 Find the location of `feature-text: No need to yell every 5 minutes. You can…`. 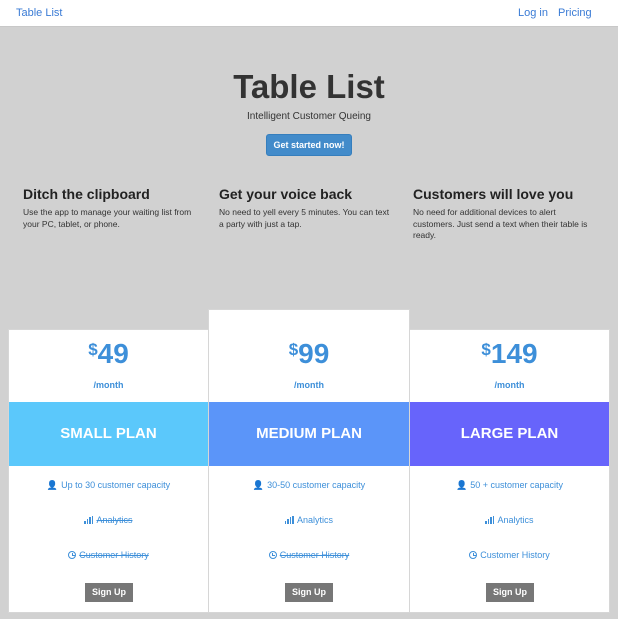

feature-text: No need to yell every 5 minutes. You can… is located at coordinates (304, 218).